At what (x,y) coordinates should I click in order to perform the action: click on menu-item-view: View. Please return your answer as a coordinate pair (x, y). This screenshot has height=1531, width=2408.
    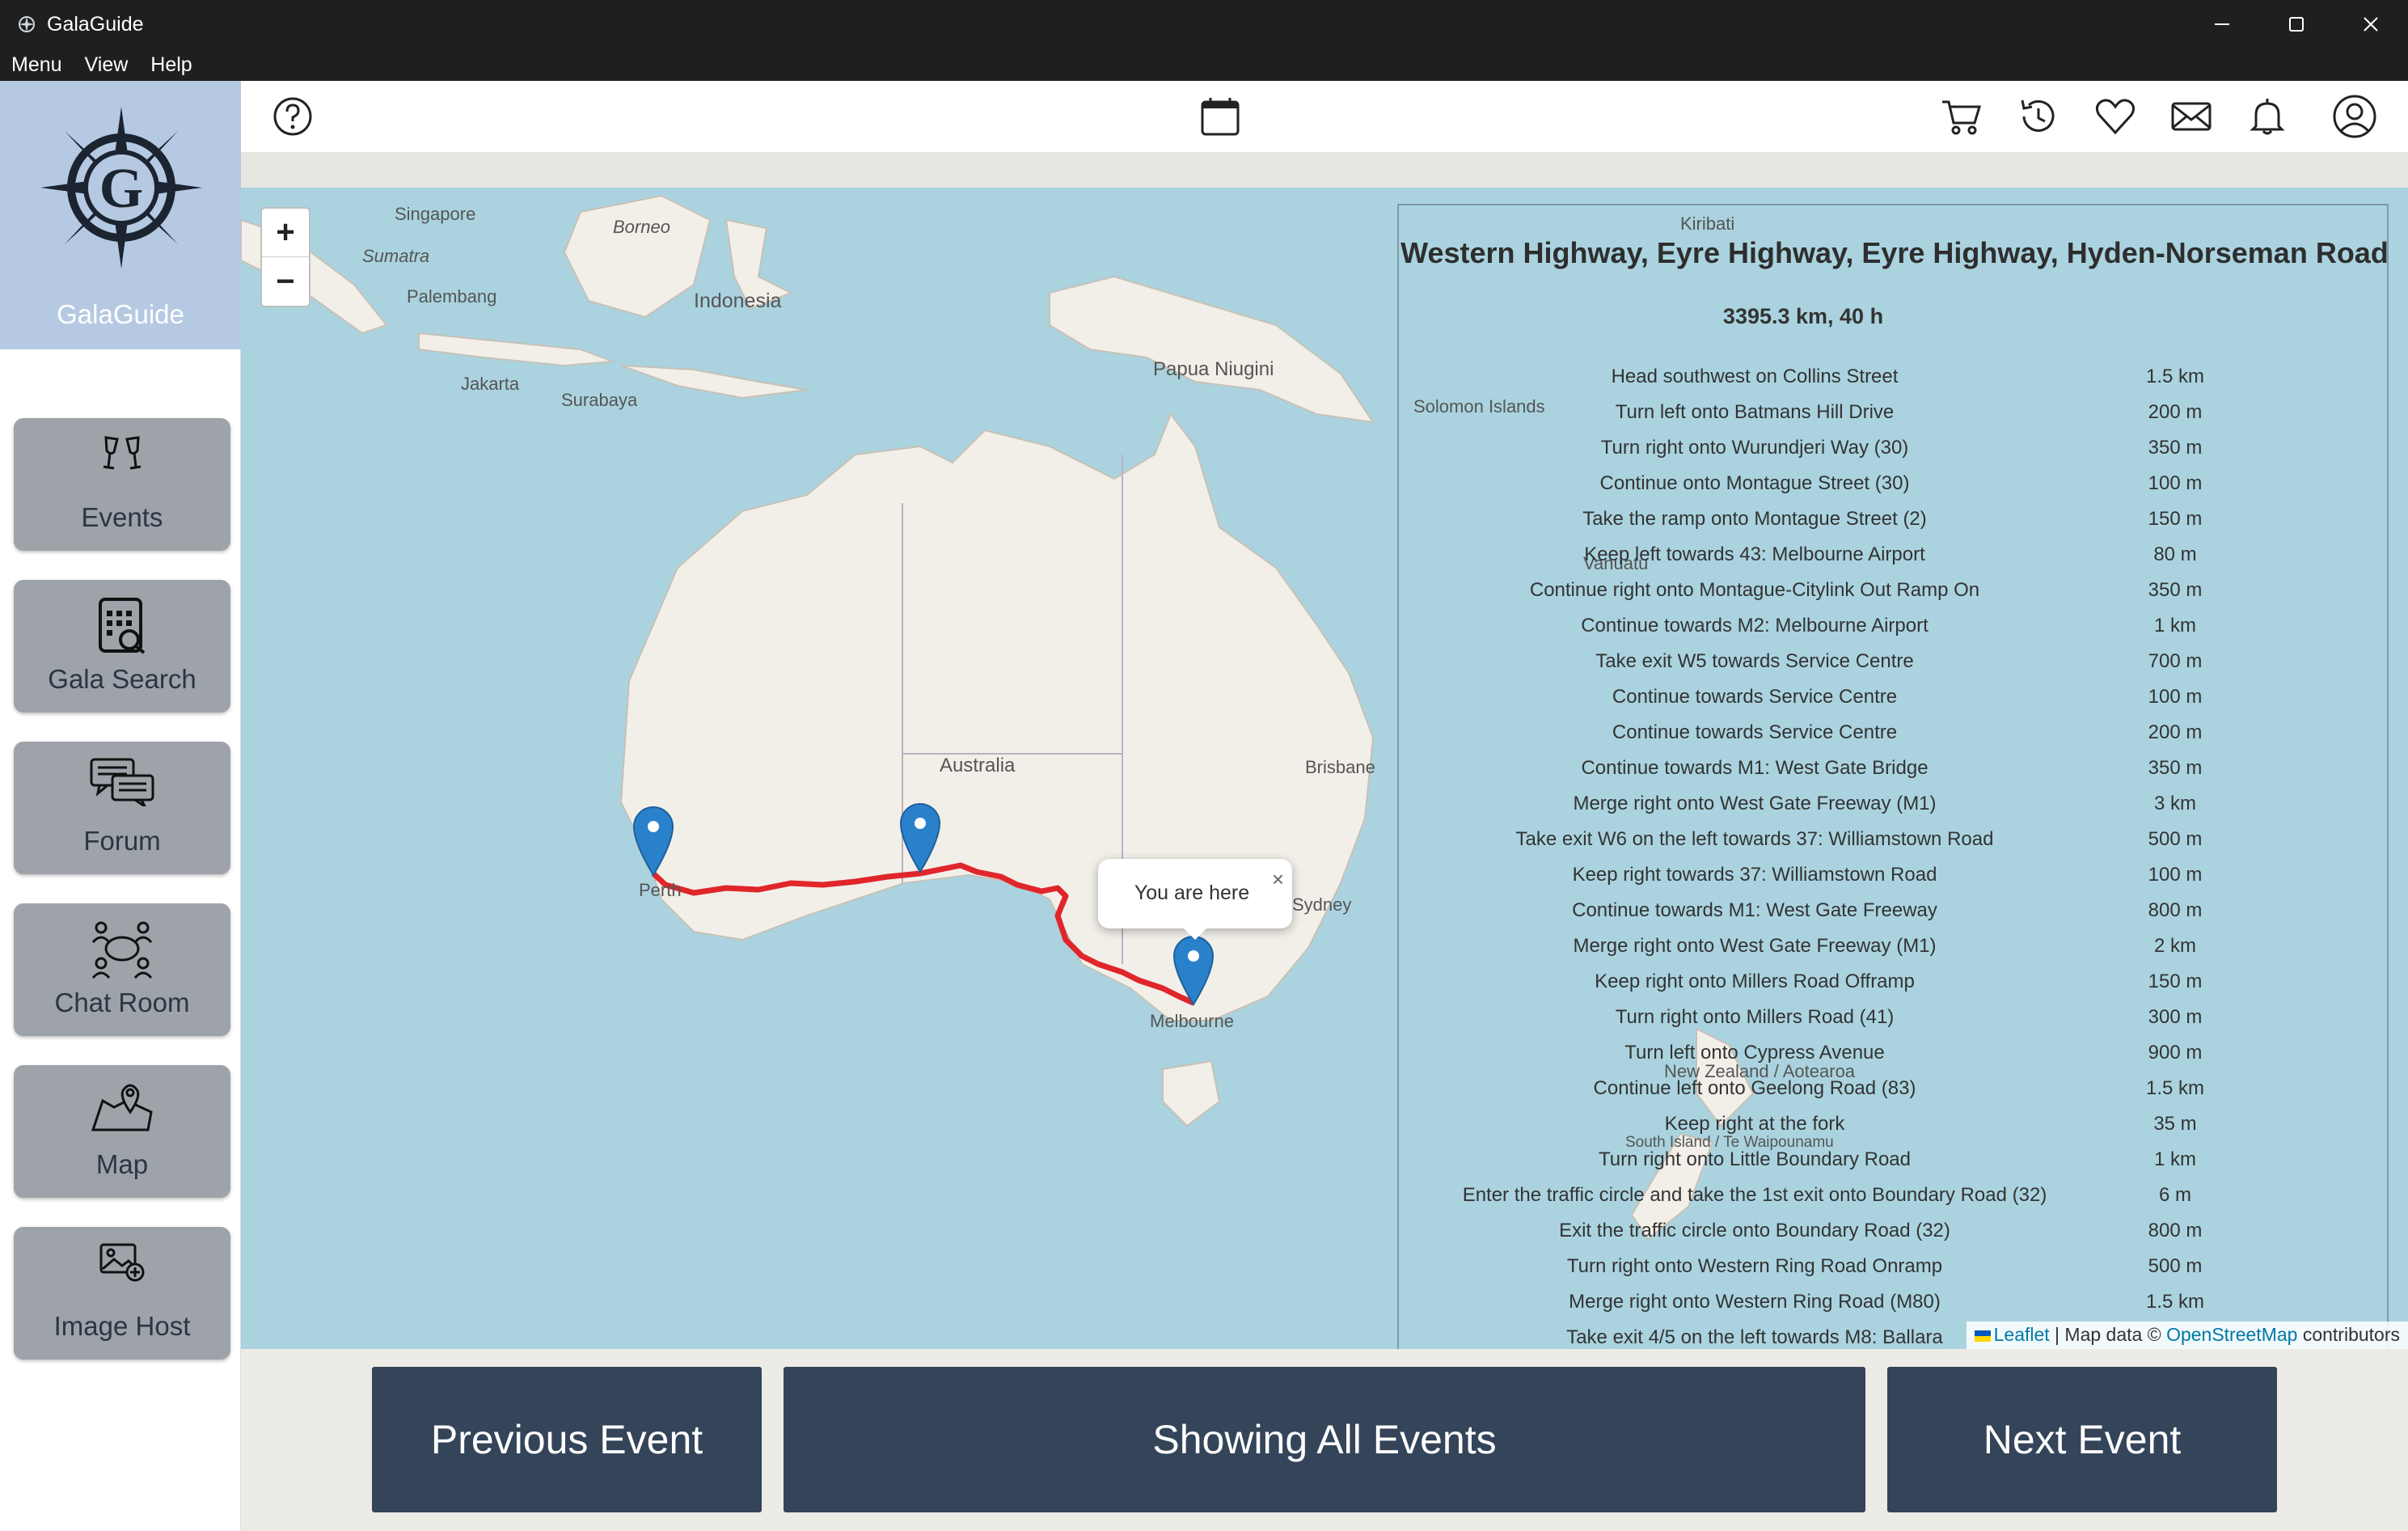
    Looking at the image, I should click on (107, 65).